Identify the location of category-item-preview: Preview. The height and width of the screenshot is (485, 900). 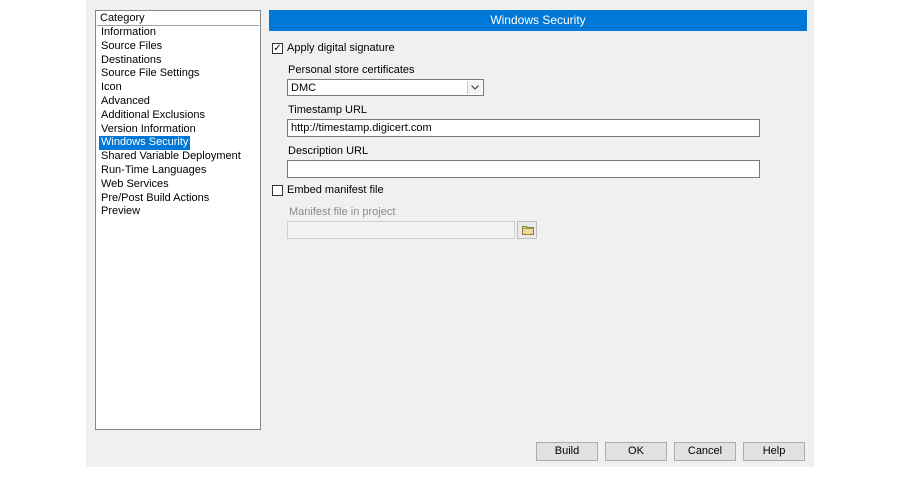
(171, 212).